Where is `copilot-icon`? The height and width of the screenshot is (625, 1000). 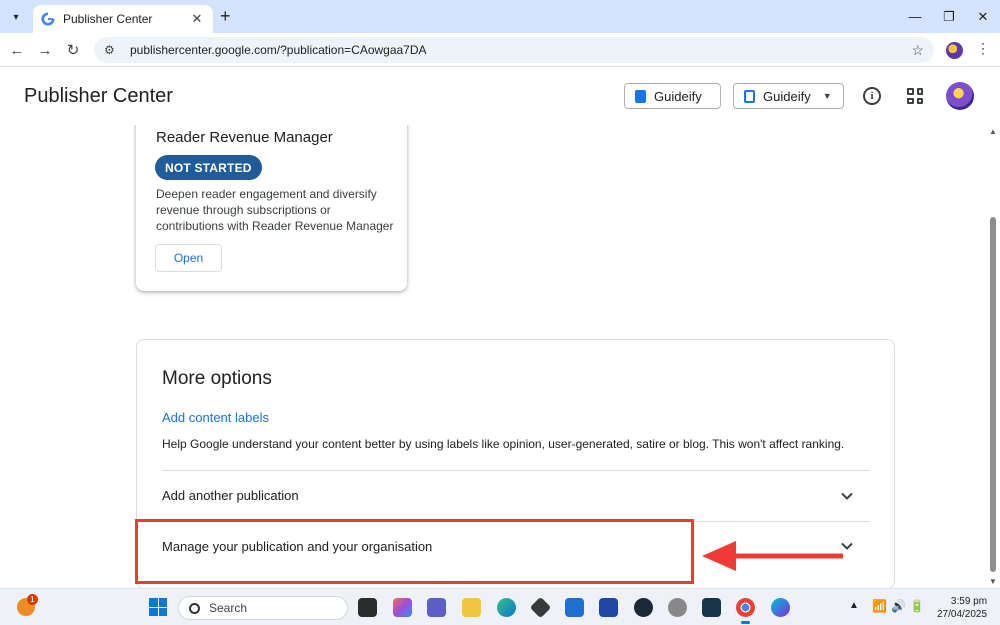 copilot-icon is located at coordinates (402, 607).